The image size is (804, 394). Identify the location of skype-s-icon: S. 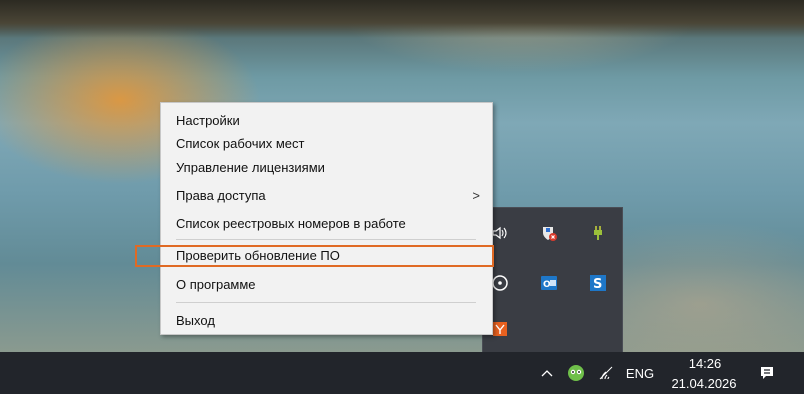
(598, 283).